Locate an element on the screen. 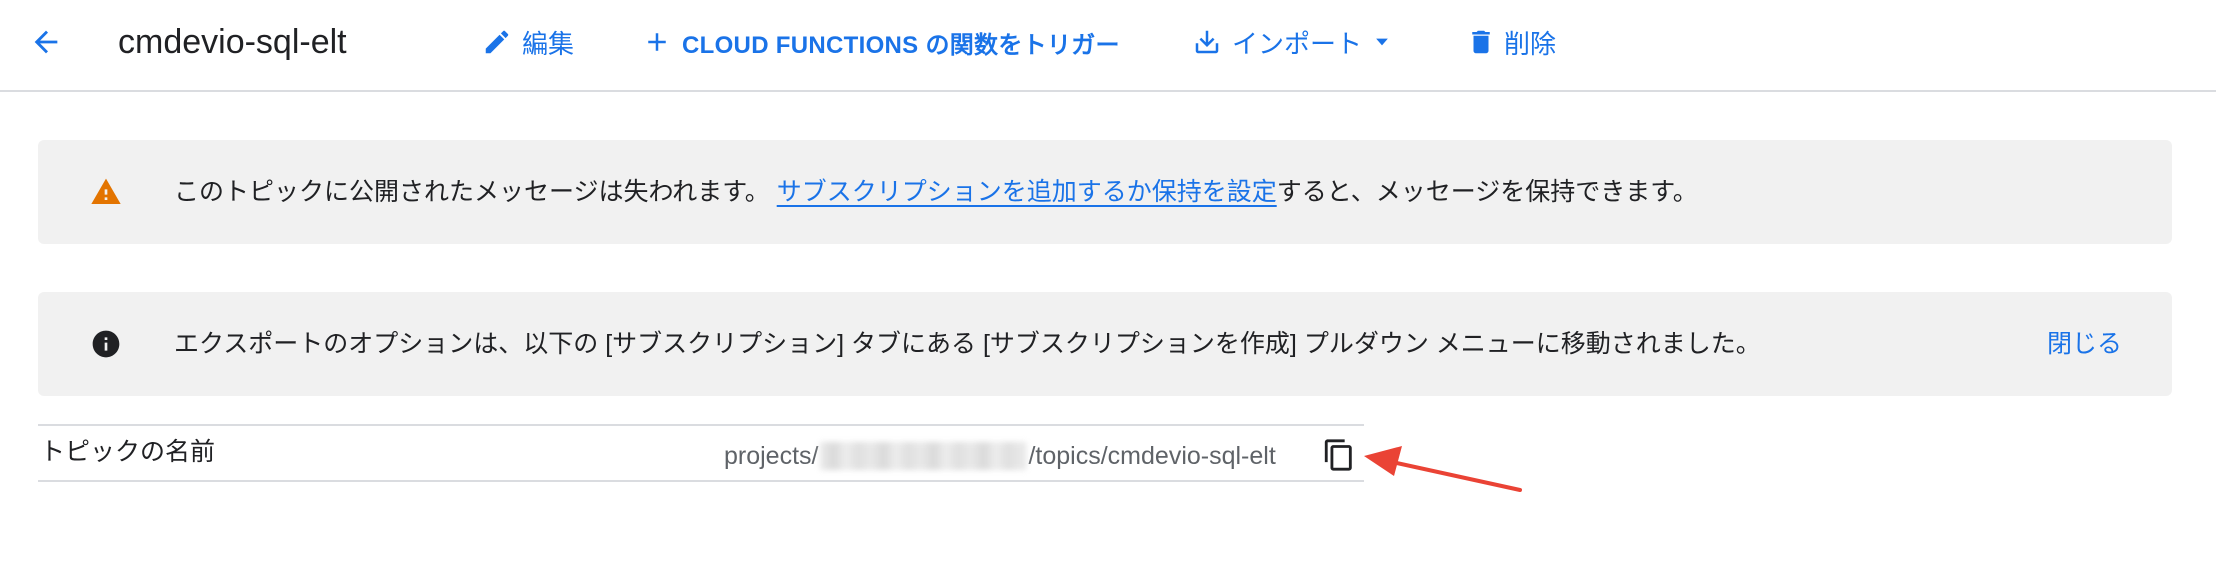  warning-text-before: このトピックに公開されたメッセージは失われます。 is located at coordinates (475, 192).